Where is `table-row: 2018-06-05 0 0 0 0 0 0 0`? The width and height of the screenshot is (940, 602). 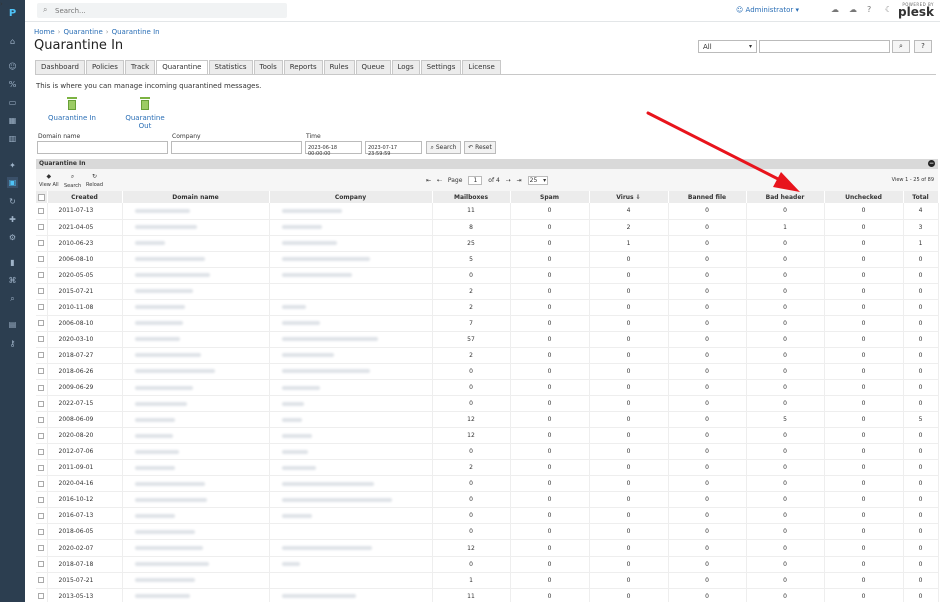 table-row: 2018-06-05 0 0 0 0 0 0 0 is located at coordinates (487, 532).